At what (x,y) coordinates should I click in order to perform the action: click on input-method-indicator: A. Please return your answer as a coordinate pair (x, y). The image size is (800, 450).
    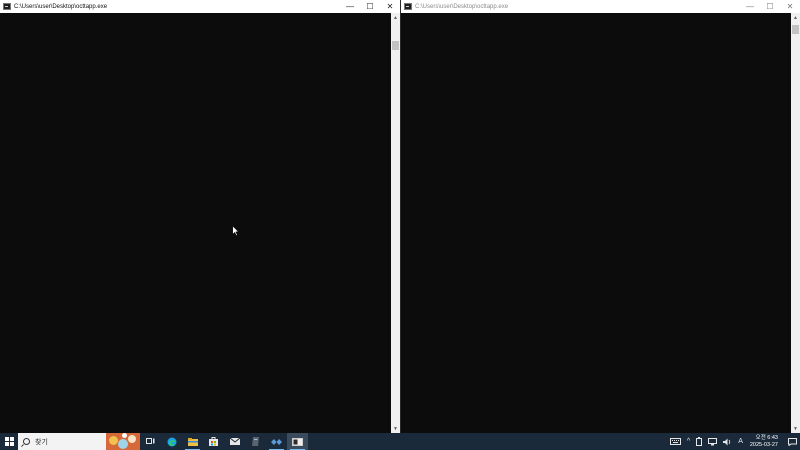
    Looking at the image, I should click on (740, 441).